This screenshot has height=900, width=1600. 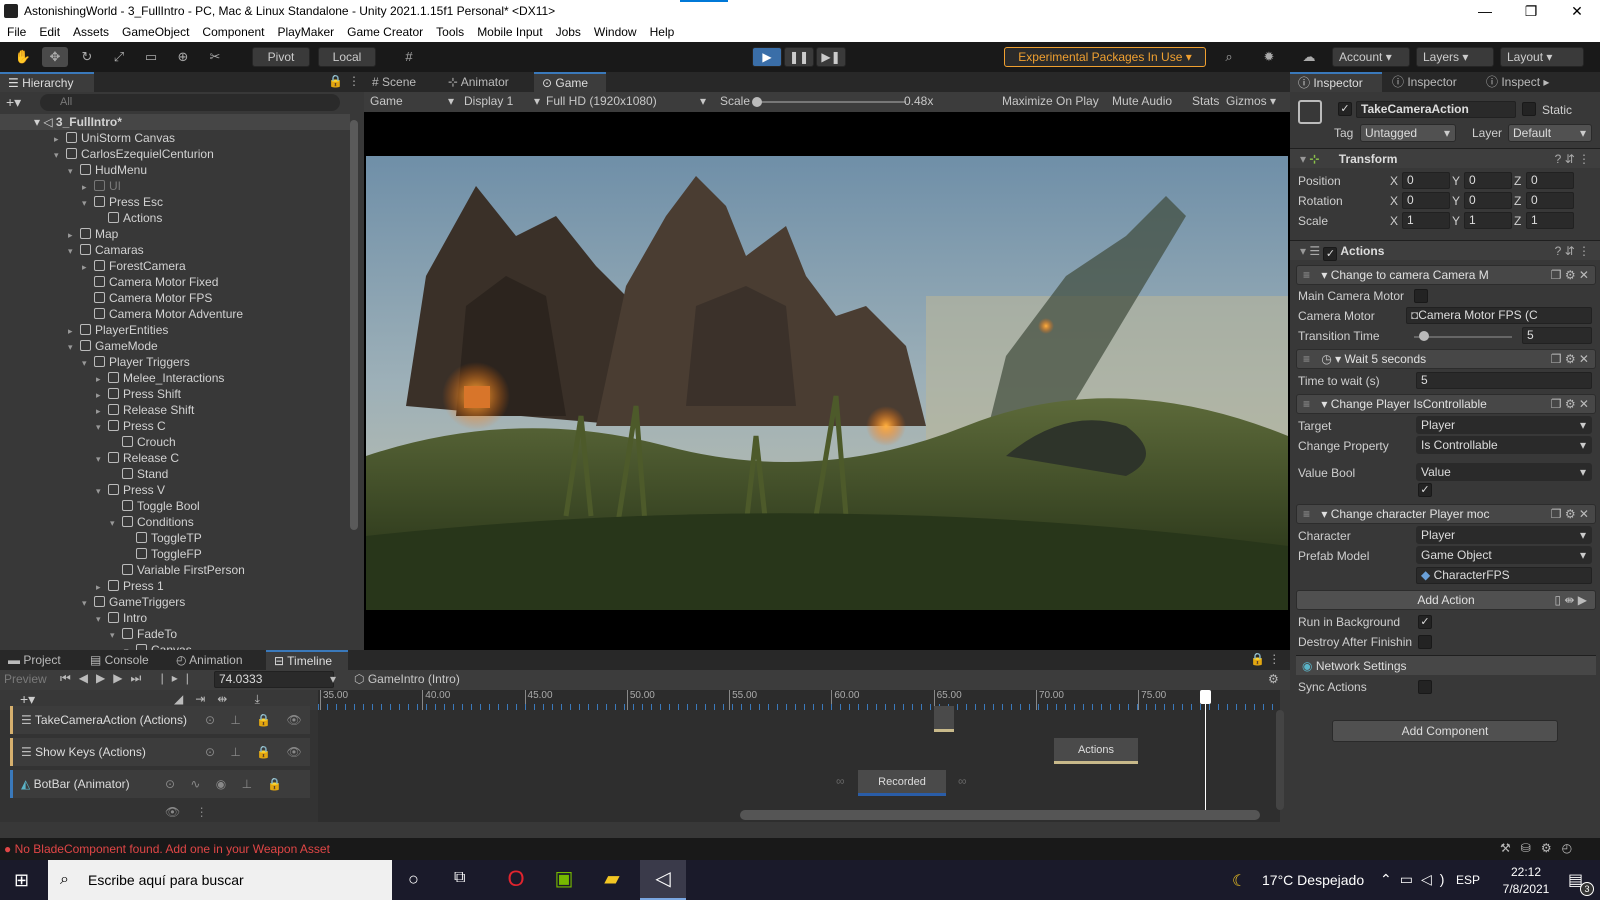 What do you see at coordinates (564, 880) in the screenshot?
I see `nvidia-icon: ▣` at bounding box center [564, 880].